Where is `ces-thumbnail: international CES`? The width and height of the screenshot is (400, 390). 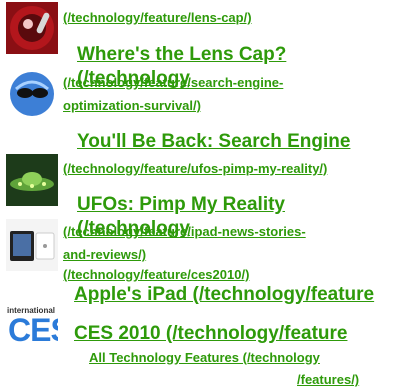
ces-thumbnail: international CES is located at coordinates (32, 330).